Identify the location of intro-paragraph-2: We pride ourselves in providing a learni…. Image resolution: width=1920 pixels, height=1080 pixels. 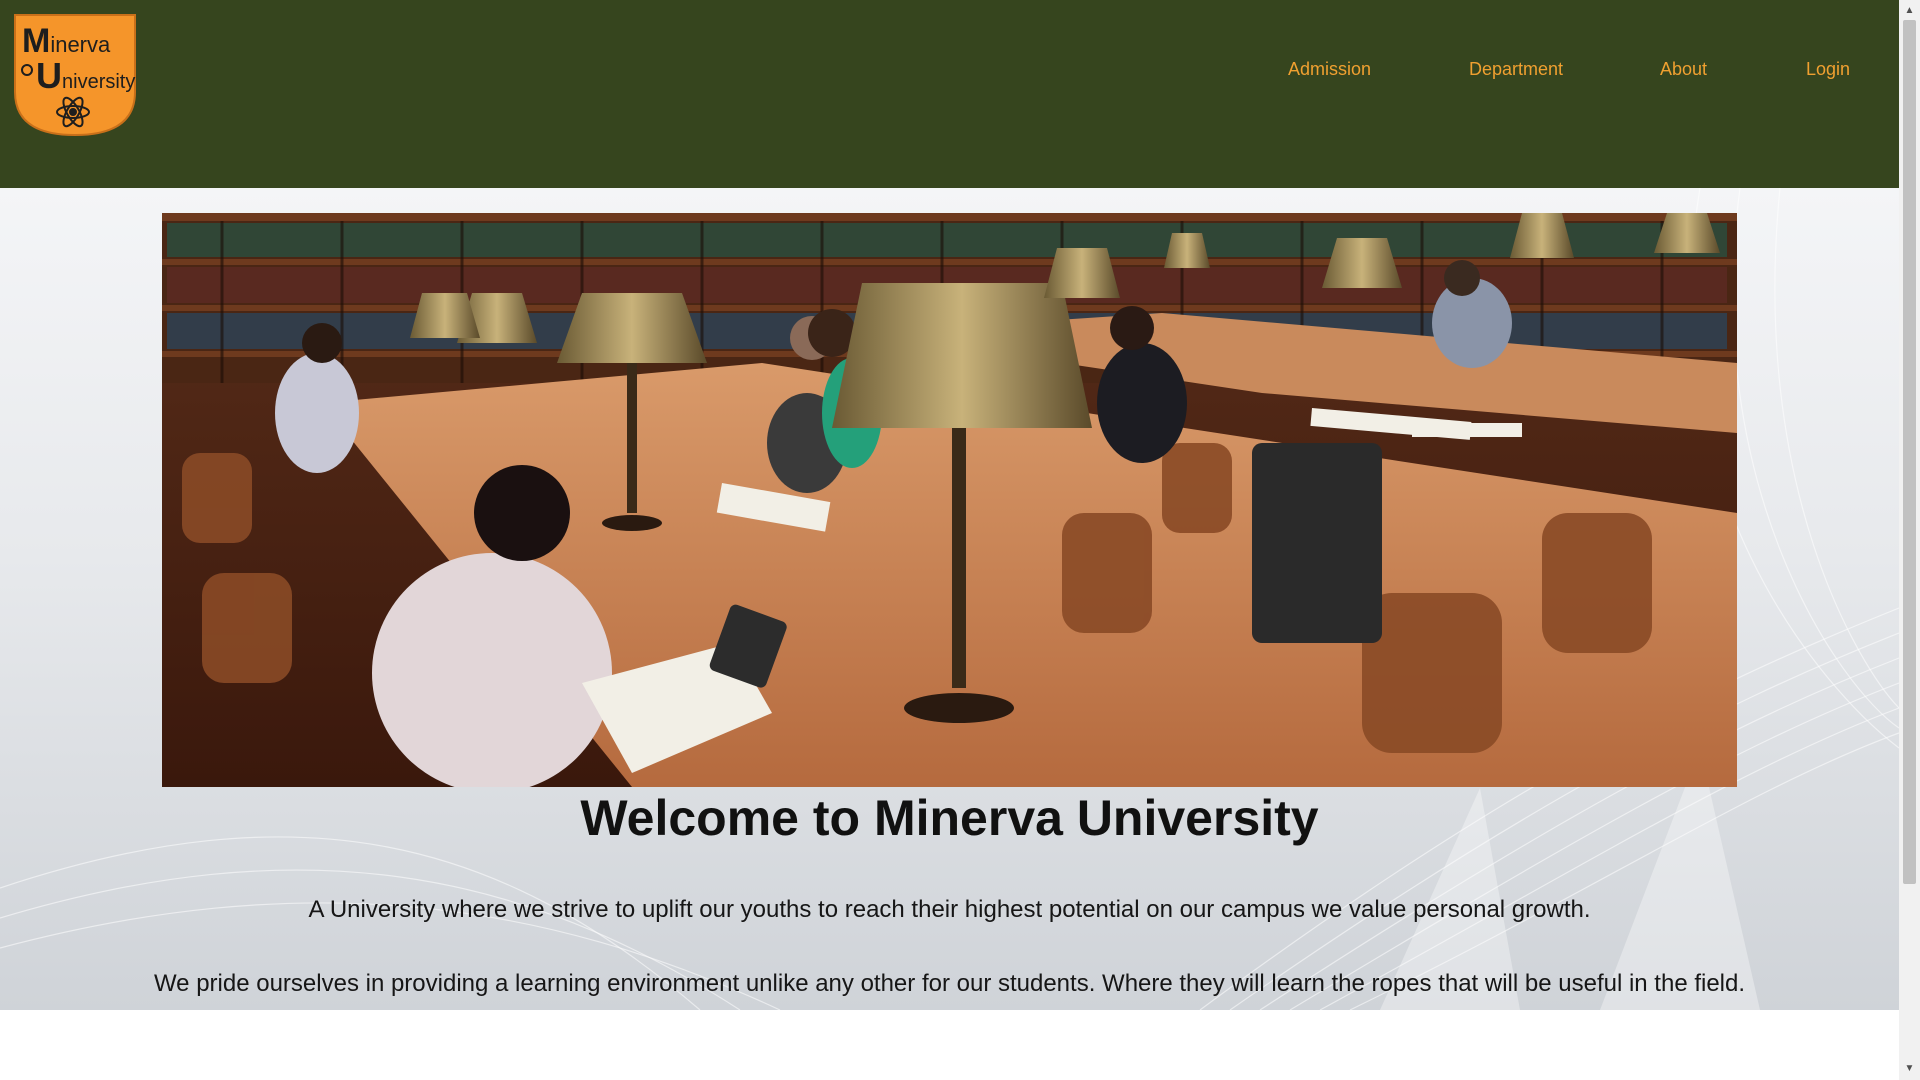
(949, 983).